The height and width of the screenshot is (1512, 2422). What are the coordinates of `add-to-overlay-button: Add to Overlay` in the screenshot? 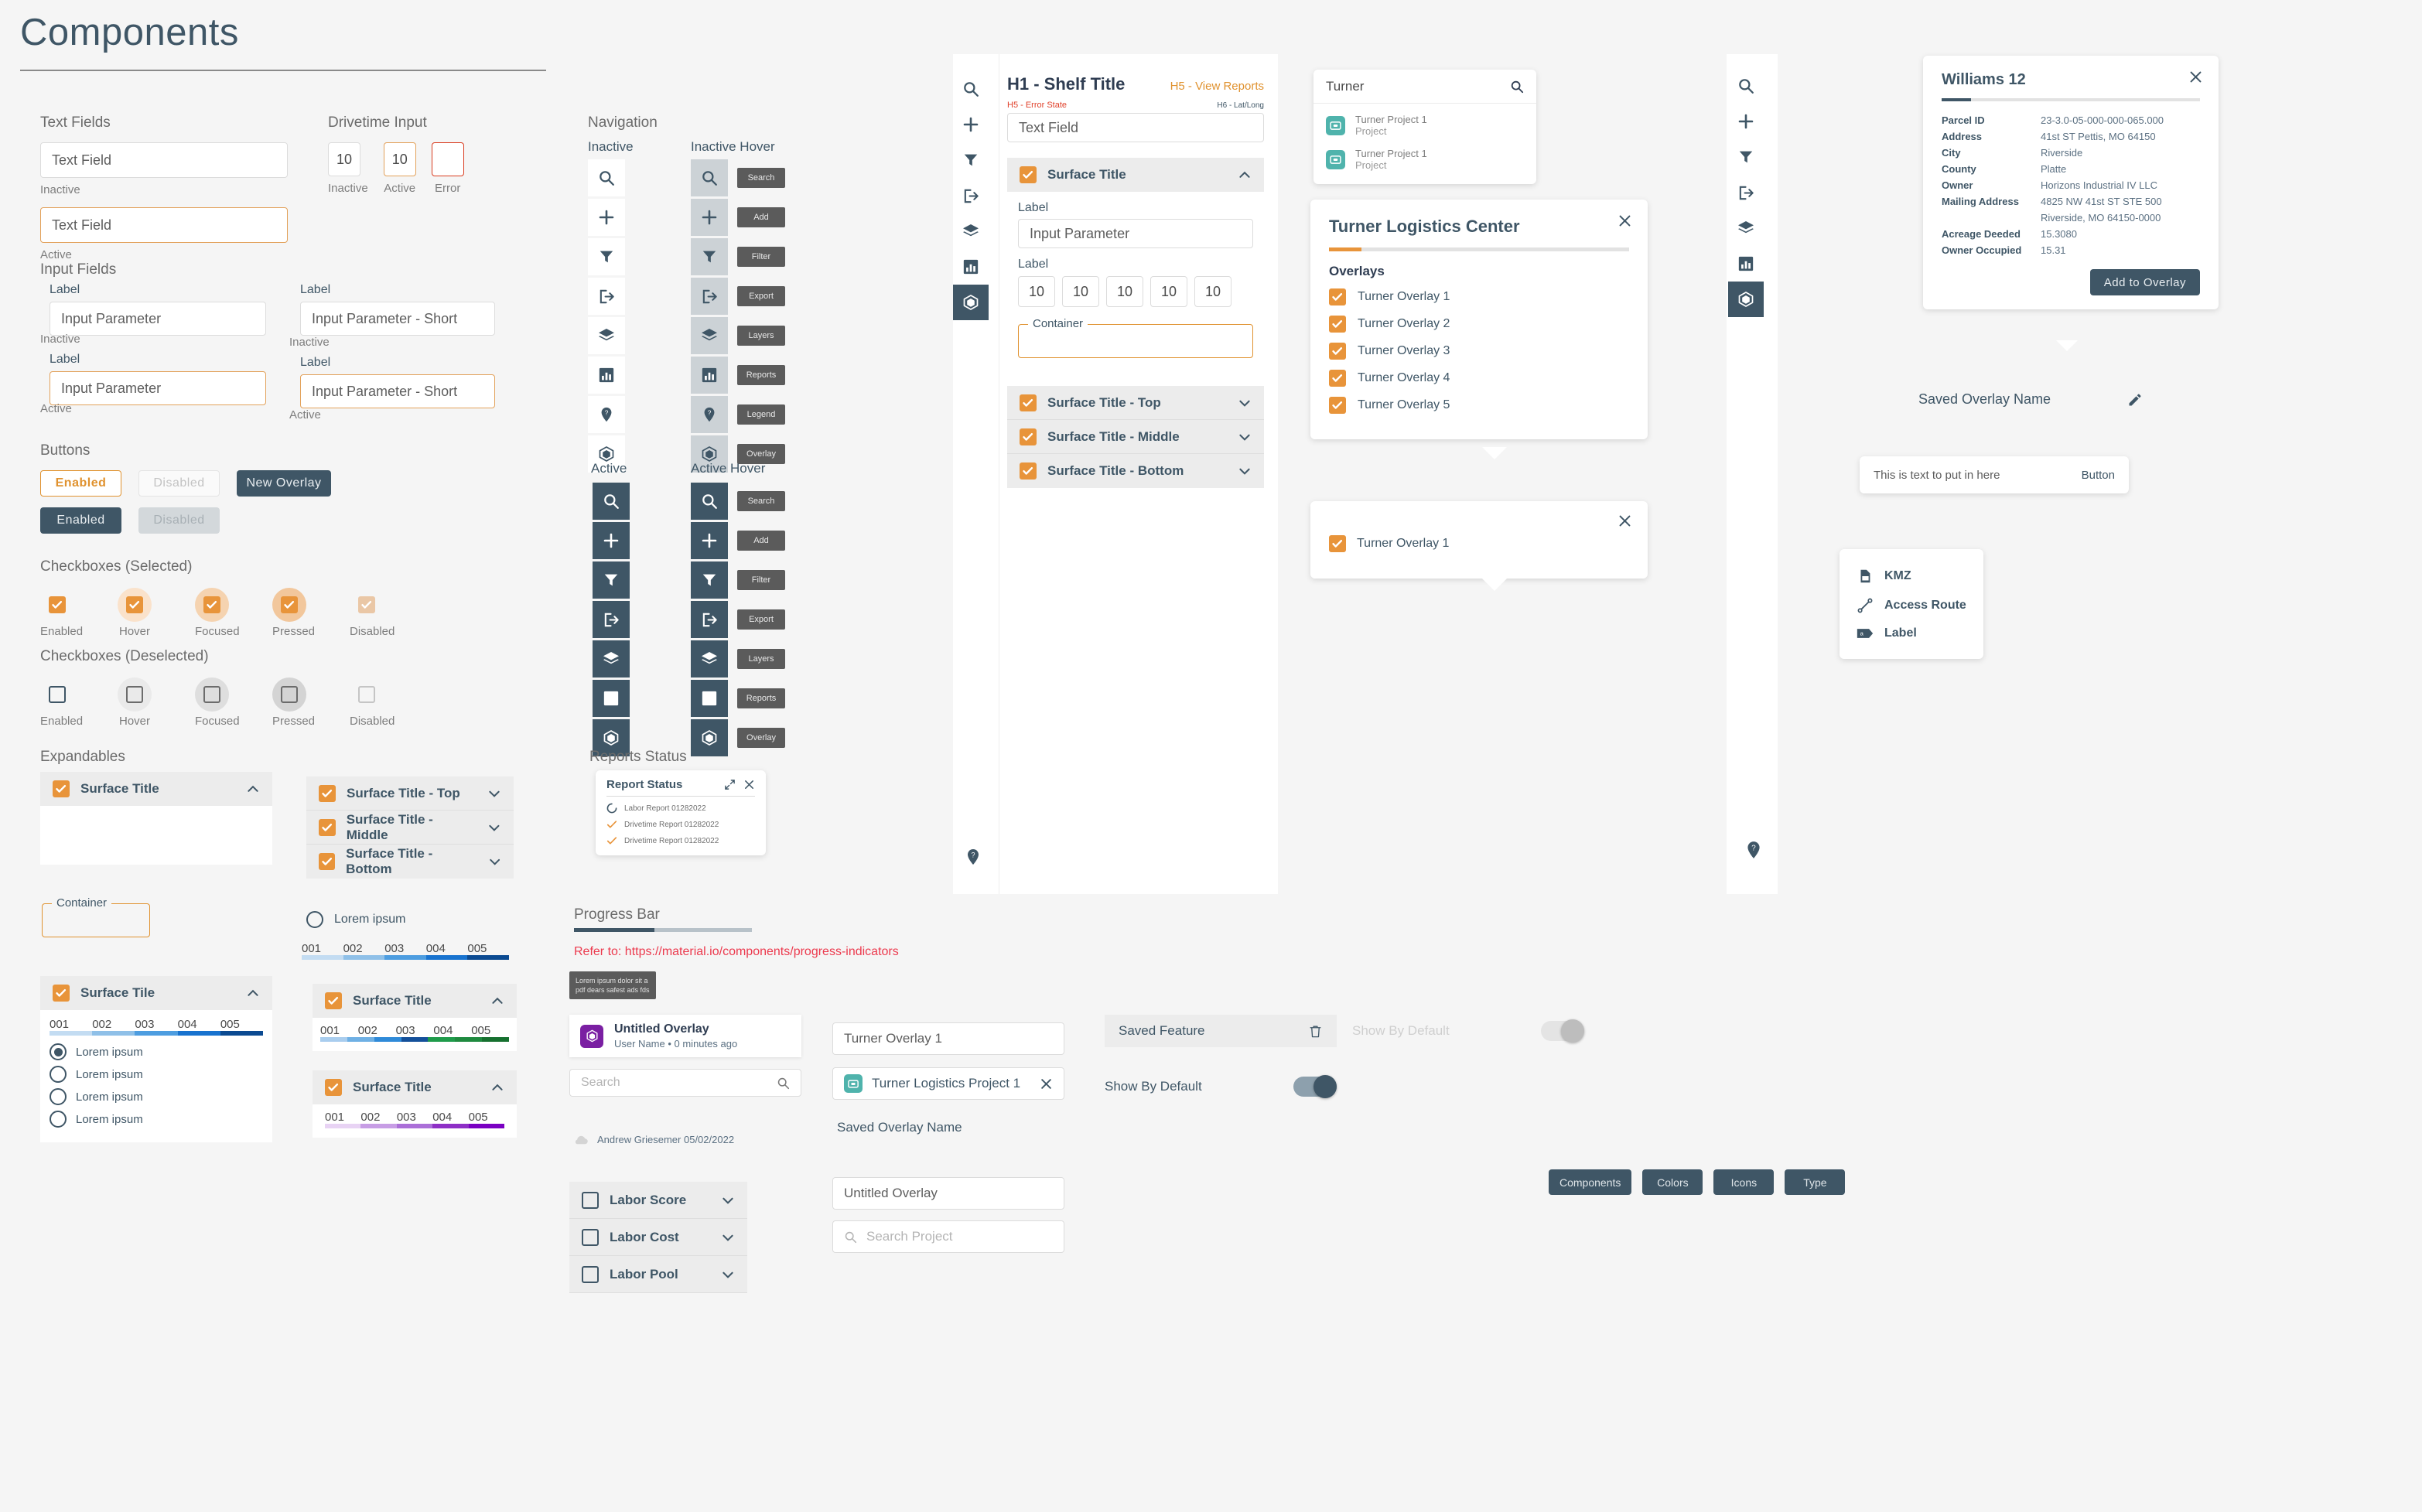 It's located at (2144, 282).